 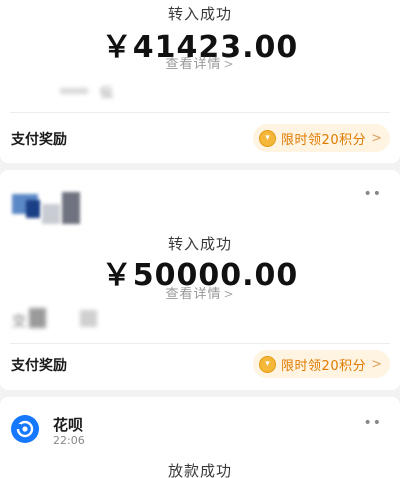 What do you see at coordinates (199, 14) in the screenshot?
I see `transfer-status: 转入成功` at bounding box center [199, 14].